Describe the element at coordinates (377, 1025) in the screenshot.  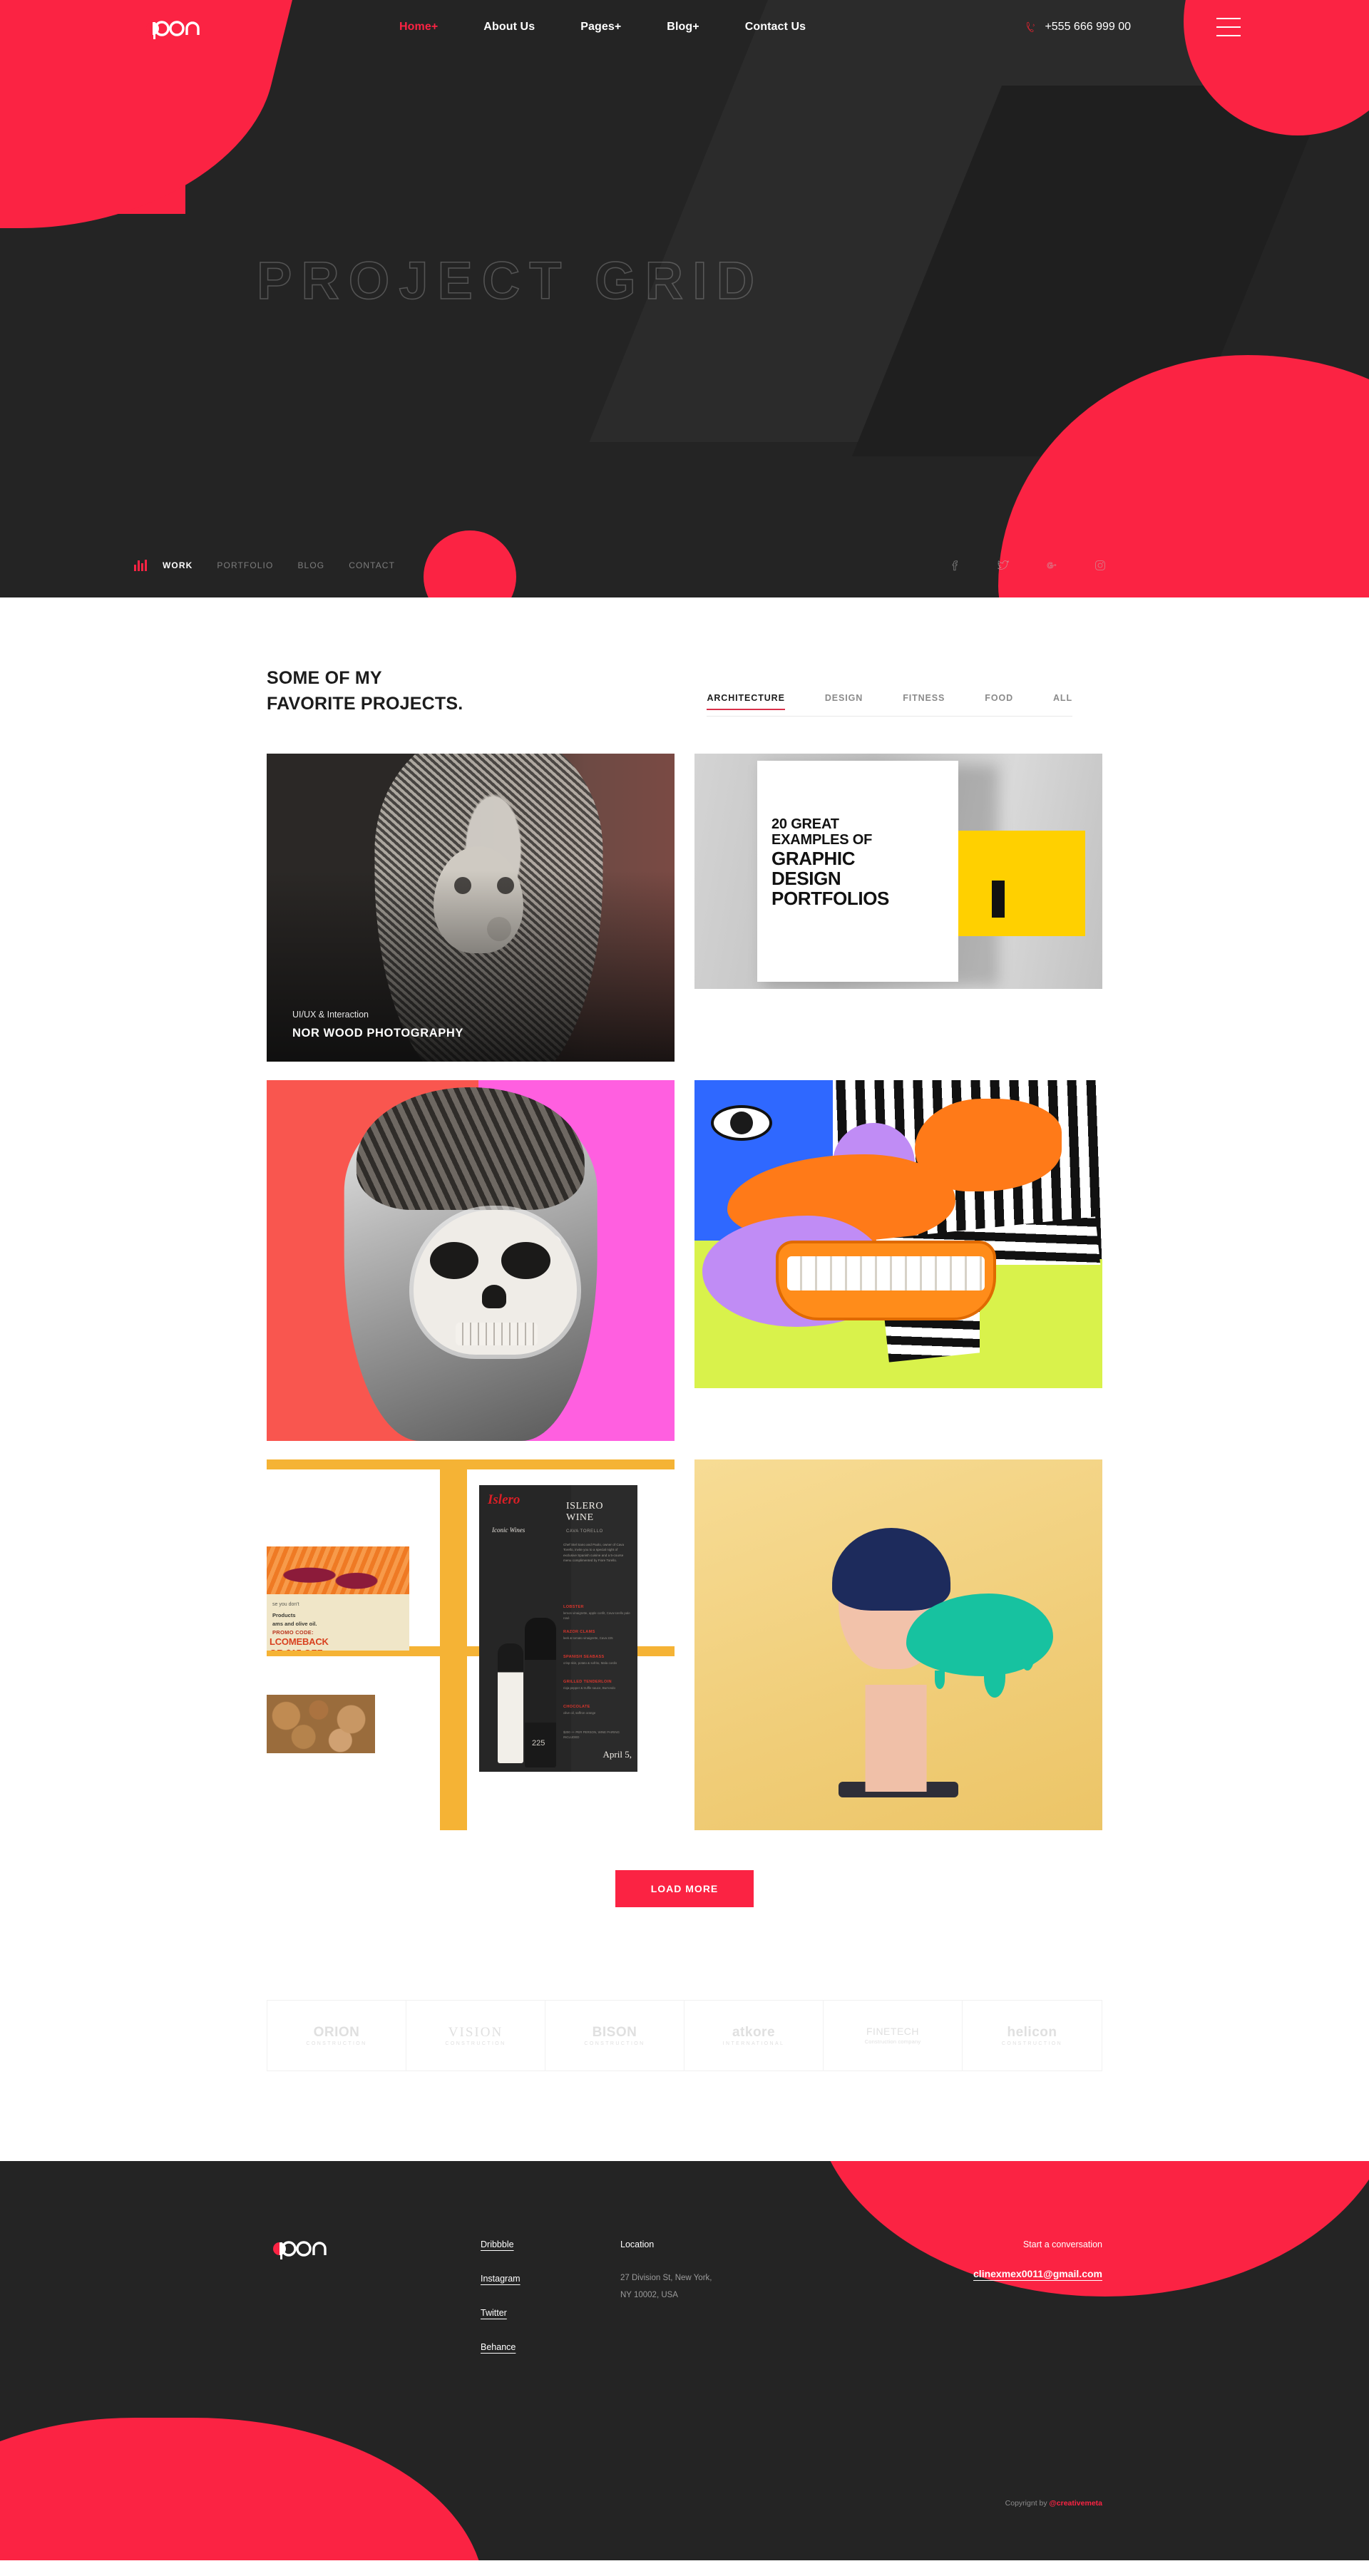
I see `project-caption: UI/UX & Interaction NOR WOOD PHOTOGRAPHY` at that location.